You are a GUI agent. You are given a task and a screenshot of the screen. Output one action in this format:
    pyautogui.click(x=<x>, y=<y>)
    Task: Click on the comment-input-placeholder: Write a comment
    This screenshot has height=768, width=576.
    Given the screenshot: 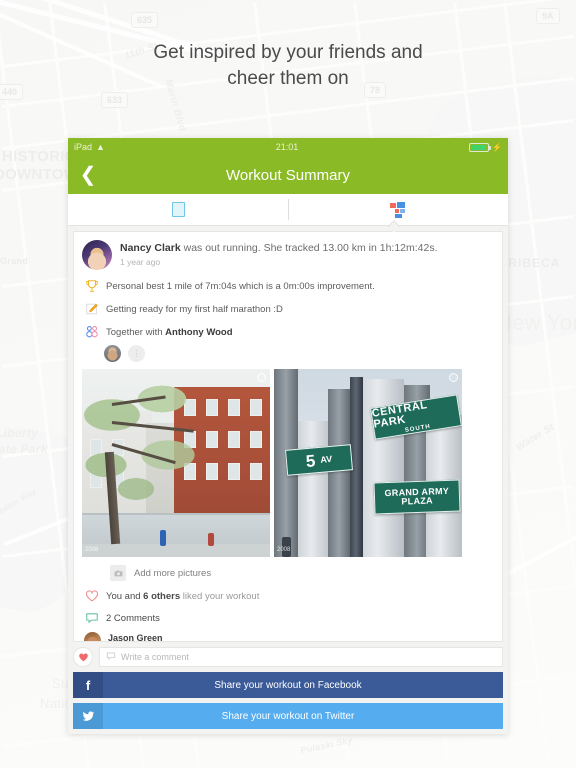 What is the action you would take?
    pyautogui.click(x=155, y=657)
    